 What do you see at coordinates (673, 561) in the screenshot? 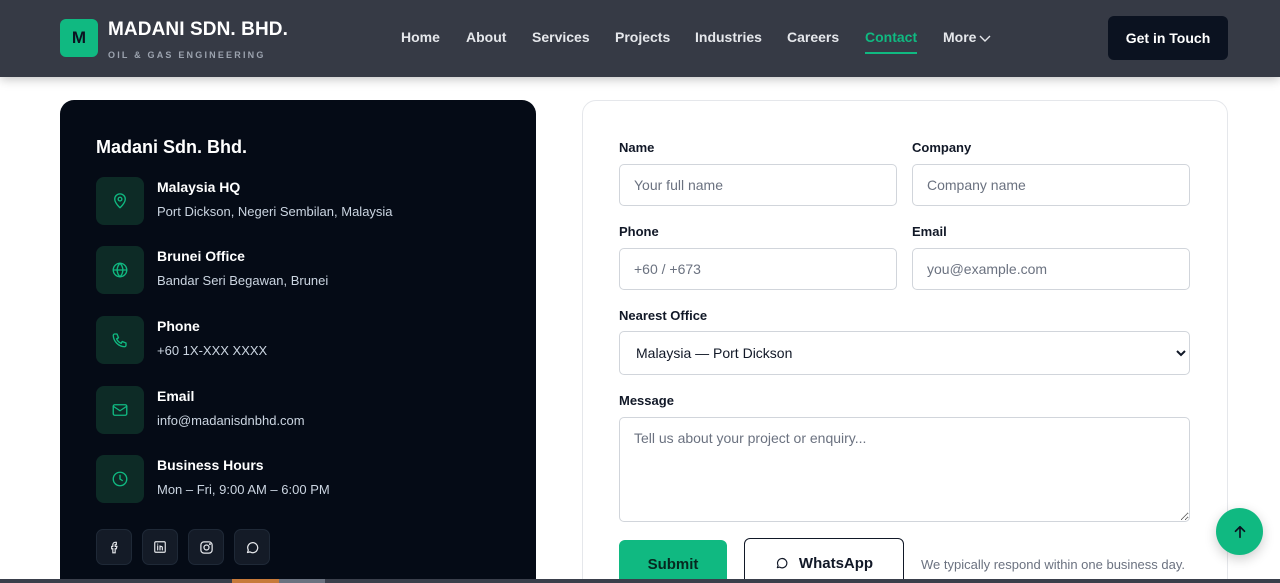
I see `submit-button: Submit` at bounding box center [673, 561].